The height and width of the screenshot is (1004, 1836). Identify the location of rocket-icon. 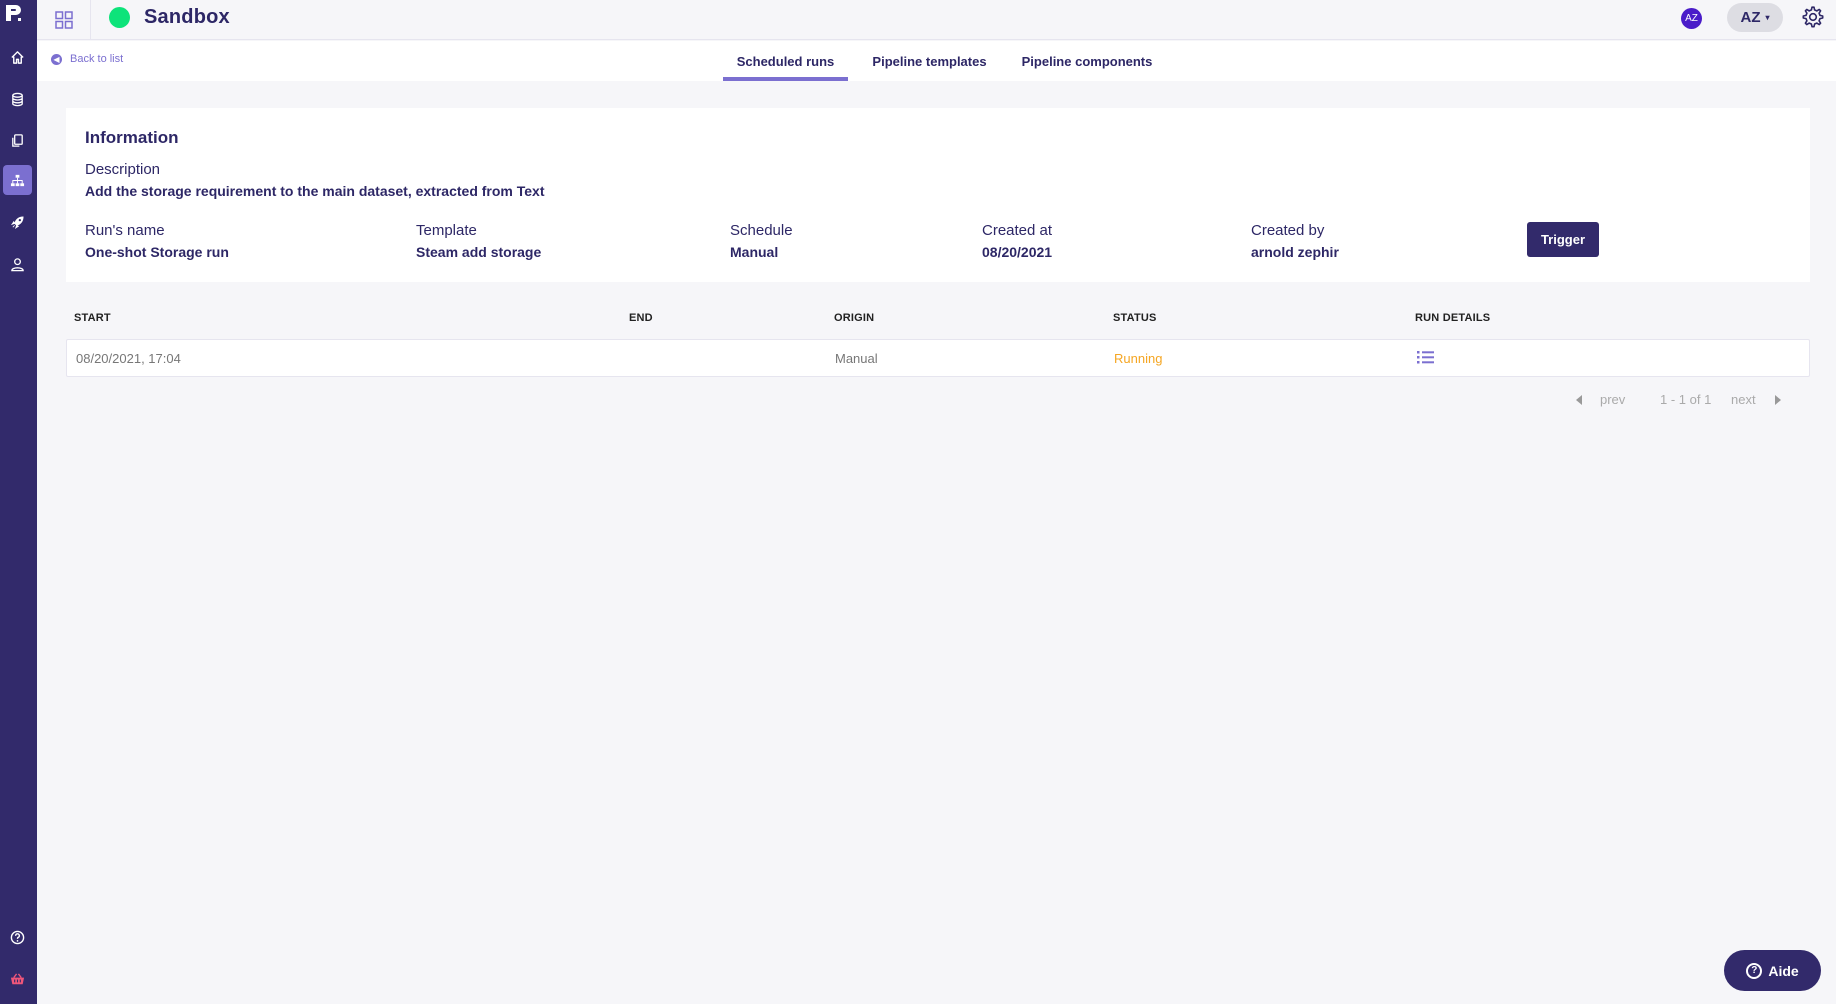
(17, 222).